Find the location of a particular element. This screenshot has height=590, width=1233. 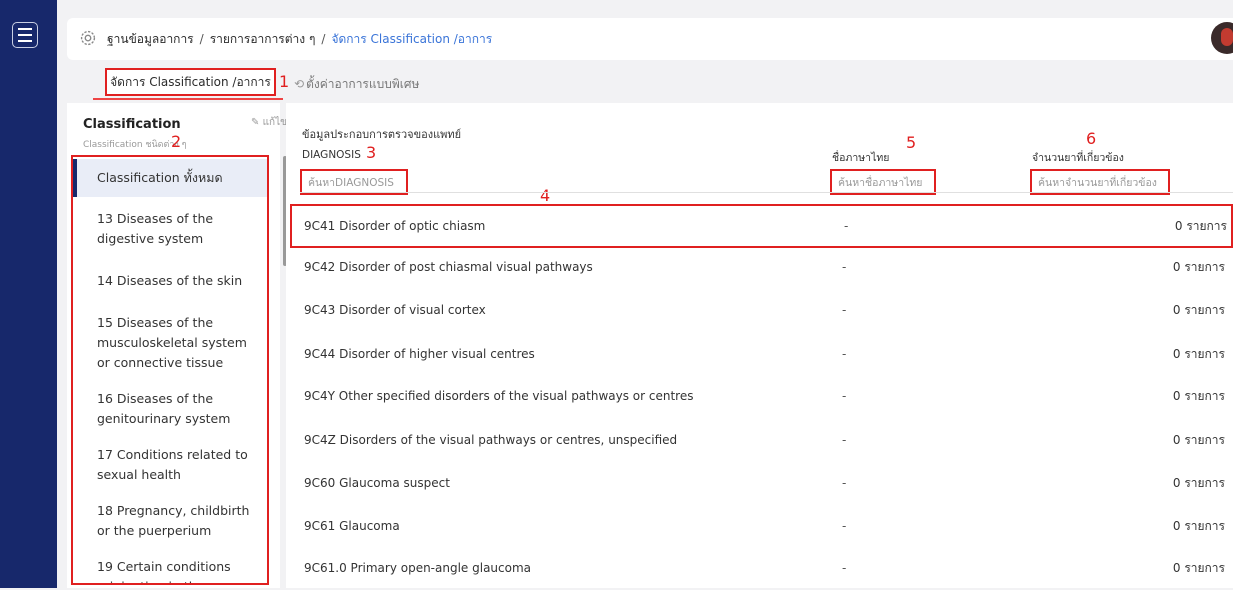

edit-label: แก้ไข is located at coordinates (274, 122).